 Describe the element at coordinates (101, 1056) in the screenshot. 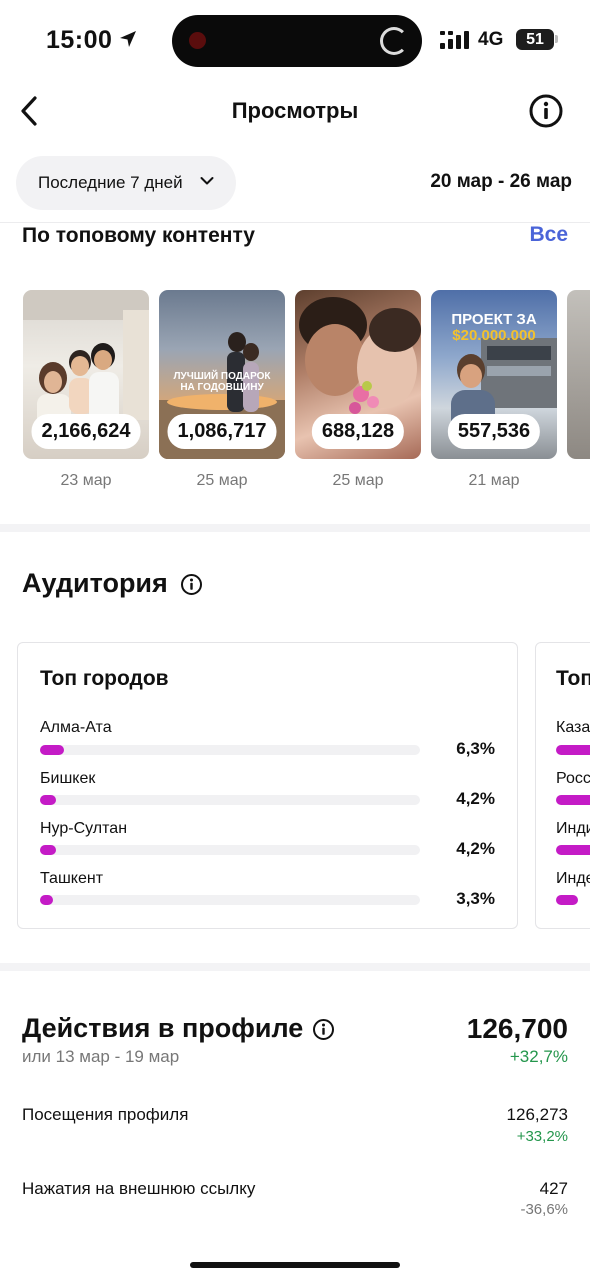

I see `comparison-period: или 13 мар - 19 мар` at that location.